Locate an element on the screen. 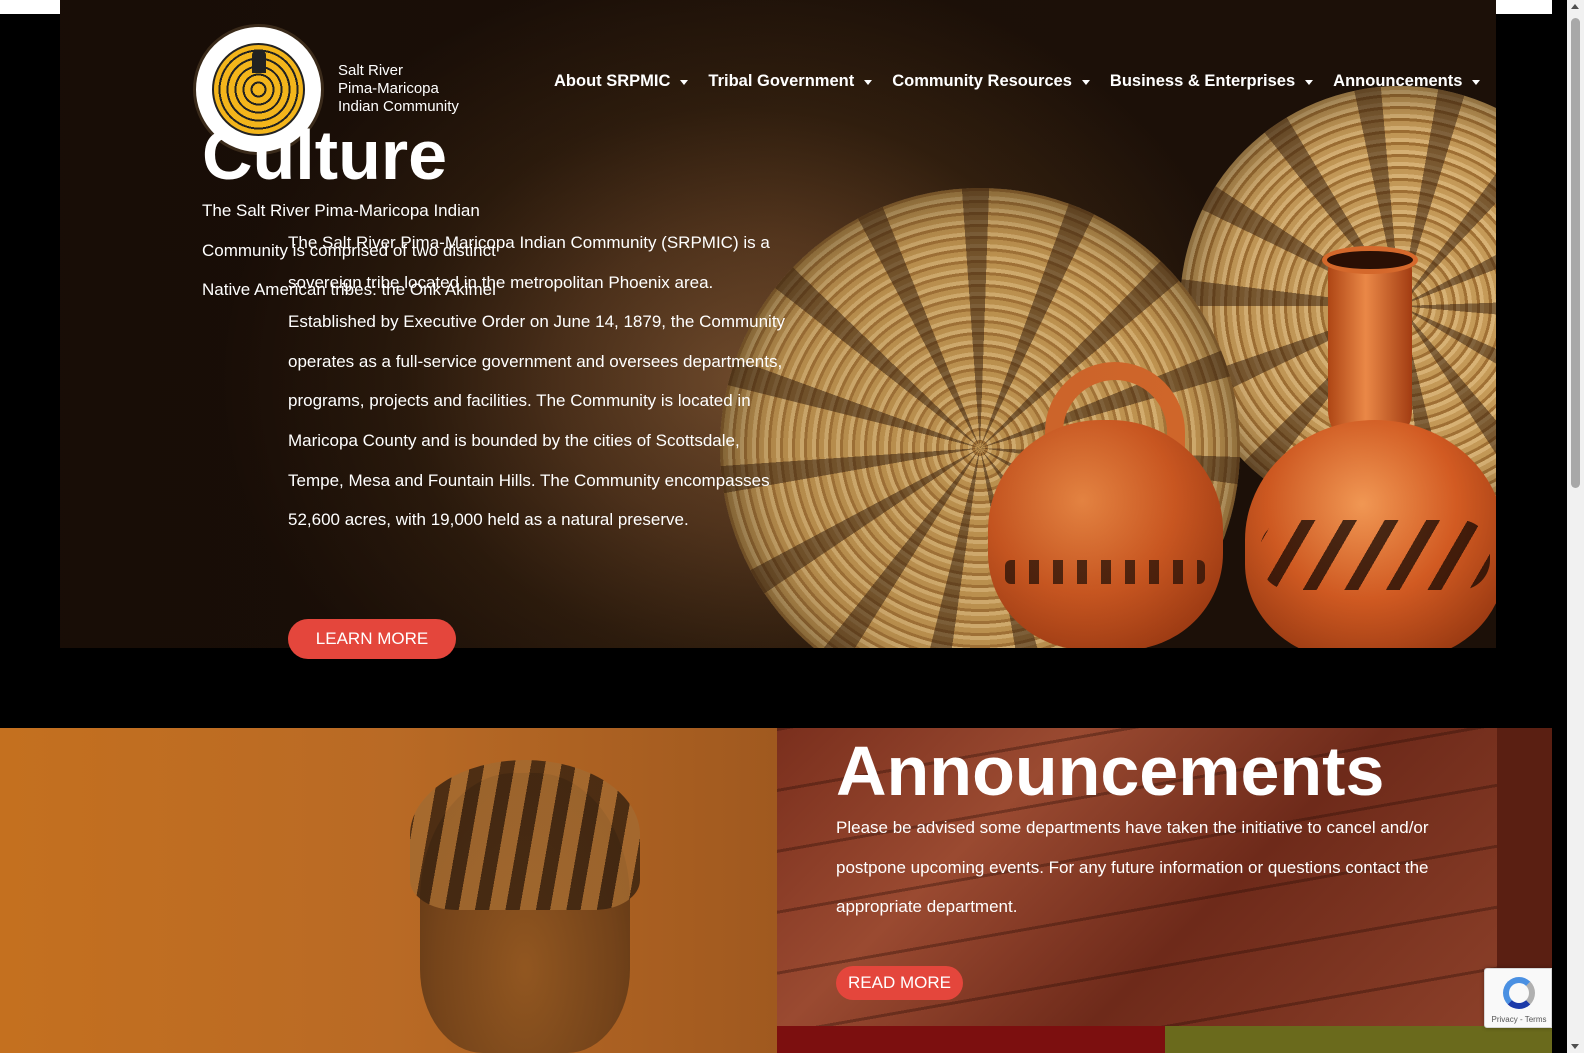  nav-tribal-government: Tribal Government is located at coordinates (790, 81).